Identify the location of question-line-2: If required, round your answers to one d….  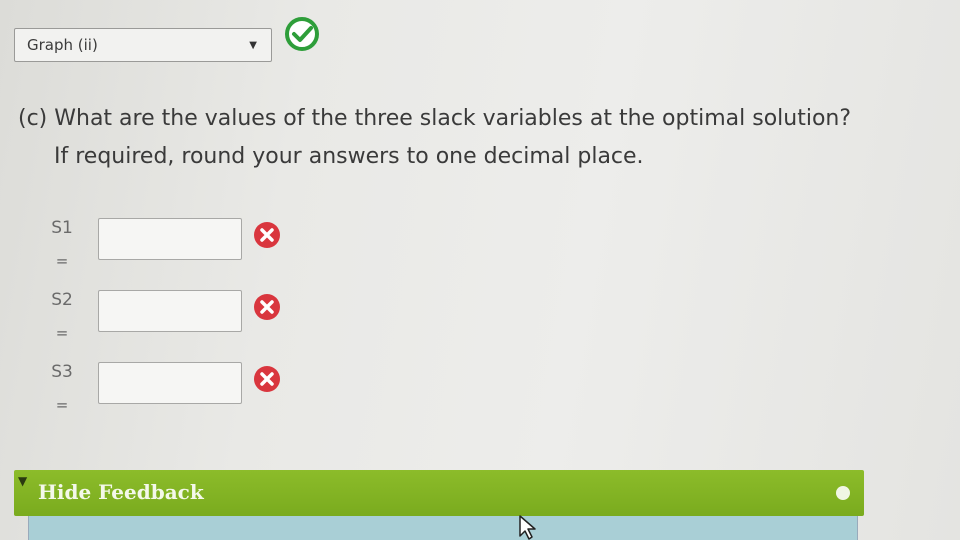
(349, 156).